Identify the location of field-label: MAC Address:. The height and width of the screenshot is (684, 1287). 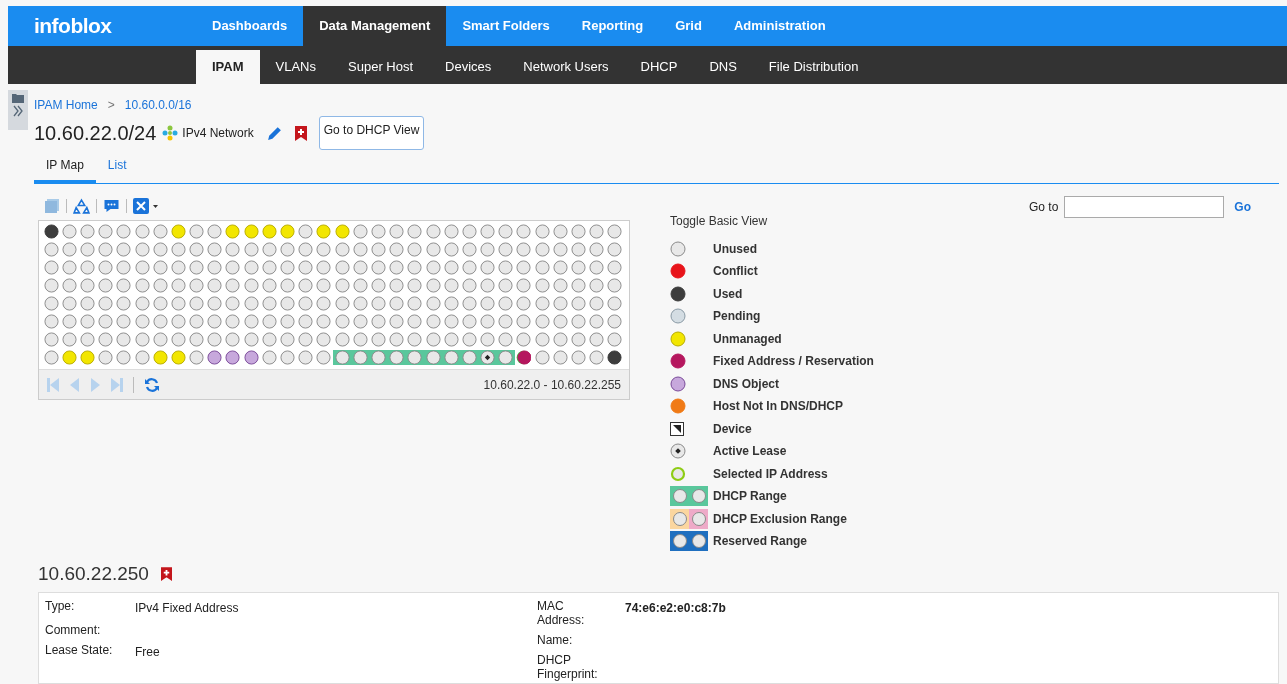
(561, 613).